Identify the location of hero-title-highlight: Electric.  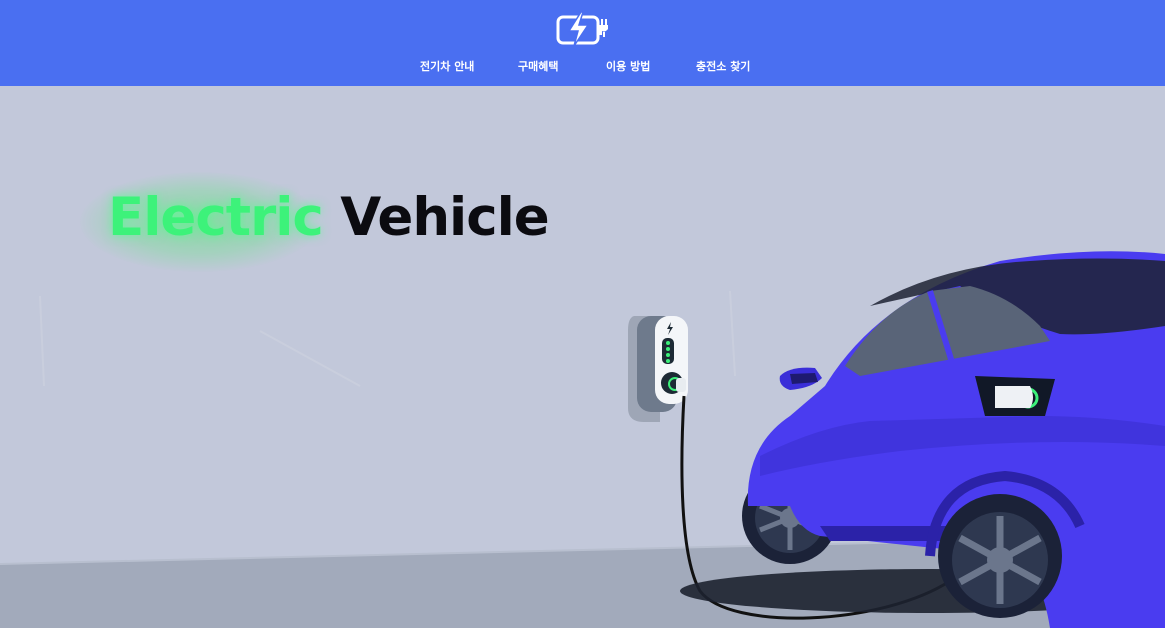
(216, 217).